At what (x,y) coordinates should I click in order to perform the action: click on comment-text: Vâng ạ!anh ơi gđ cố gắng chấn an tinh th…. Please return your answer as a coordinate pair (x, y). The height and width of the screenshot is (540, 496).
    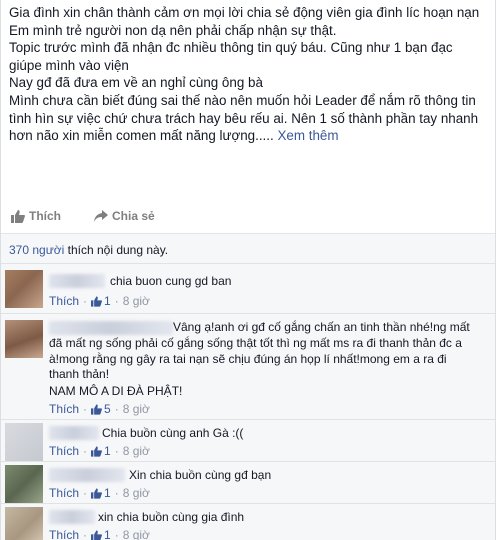
    Looking at the image, I should click on (264, 351).